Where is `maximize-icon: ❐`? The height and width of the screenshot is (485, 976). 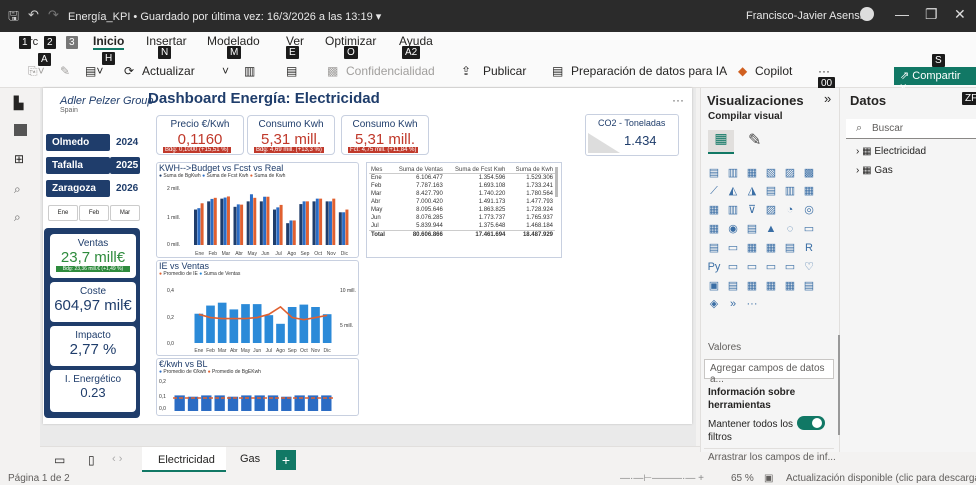
maximize-icon: ❐ is located at coordinates (931, 14).